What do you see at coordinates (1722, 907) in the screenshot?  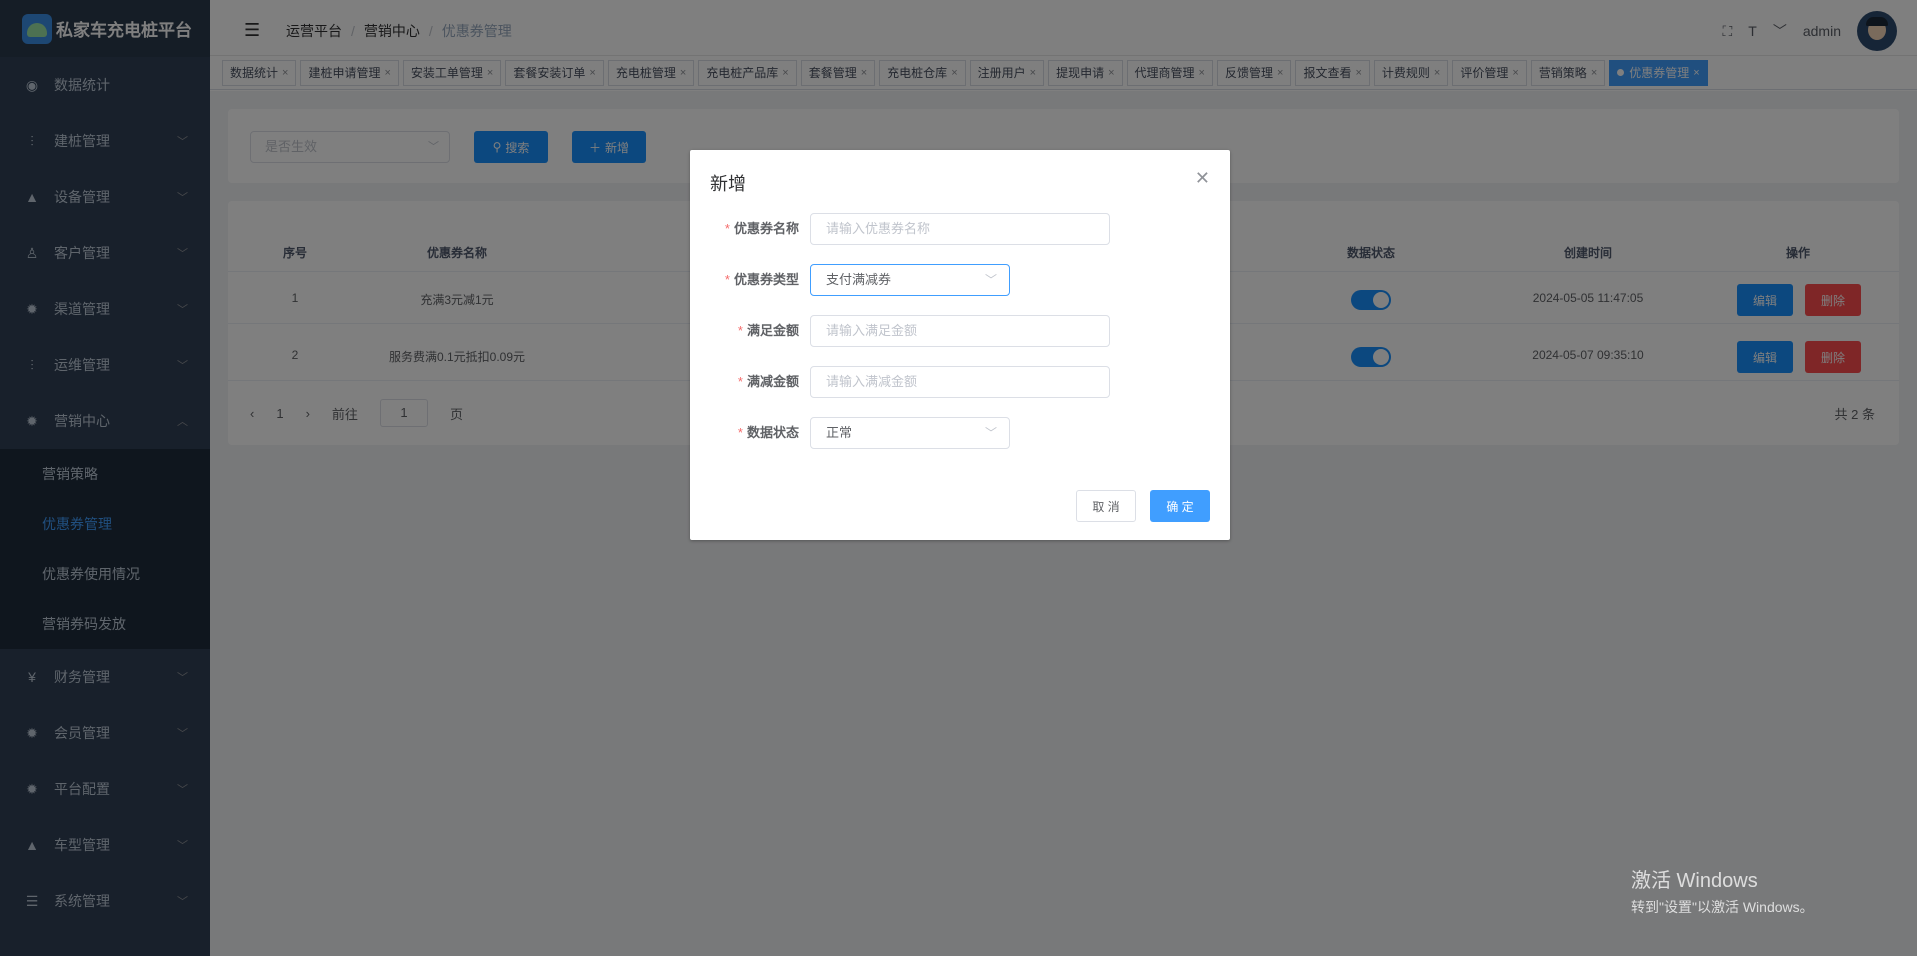 I see `watermark-subtitle: 转到"设置"以激活 Windows。` at bounding box center [1722, 907].